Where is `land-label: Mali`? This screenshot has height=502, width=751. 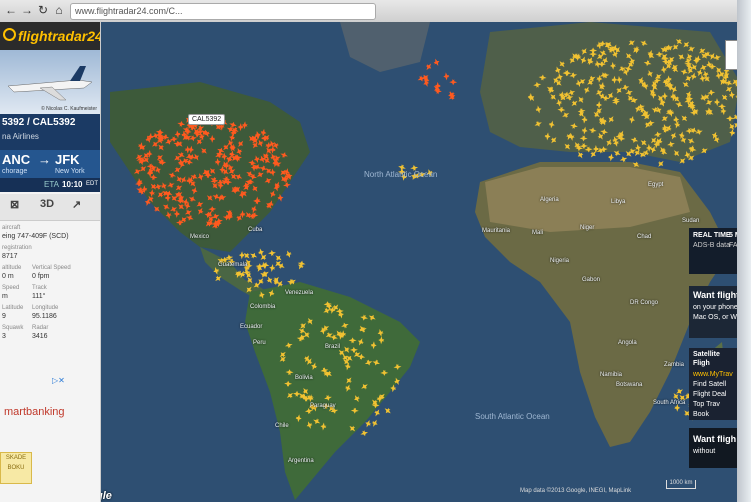 land-label: Mali is located at coordinates (538, 233).